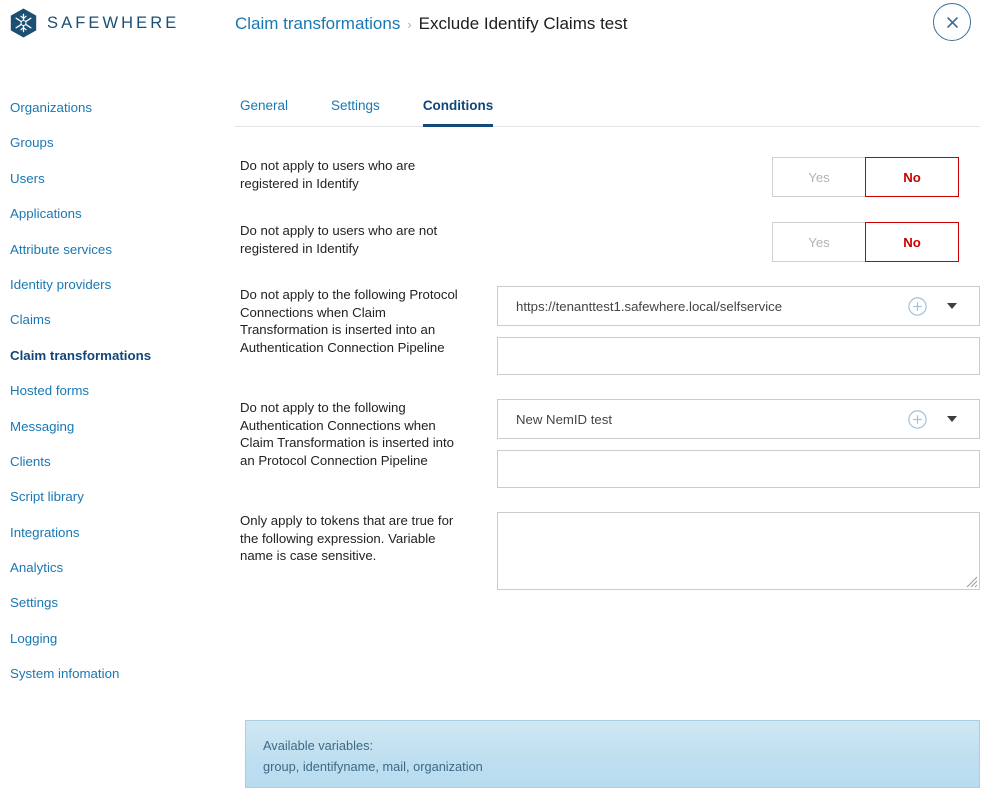 The width and height of the screenshot is (989, 788). I want to click on select-authentication-connections: New NemID test, so click(738, 419).